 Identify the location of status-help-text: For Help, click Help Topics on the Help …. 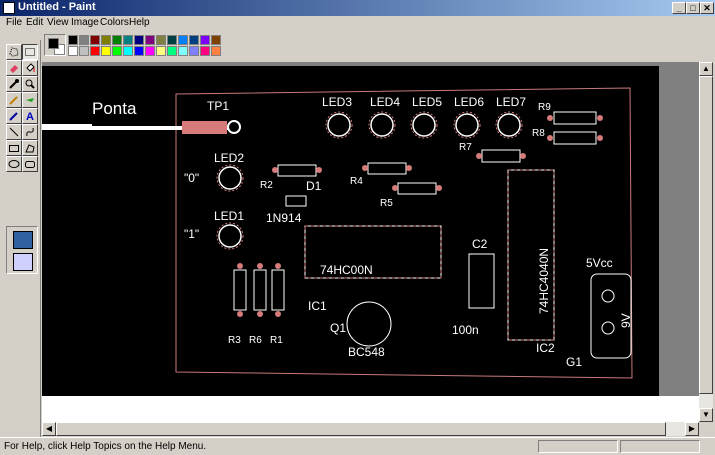
(105, 446).